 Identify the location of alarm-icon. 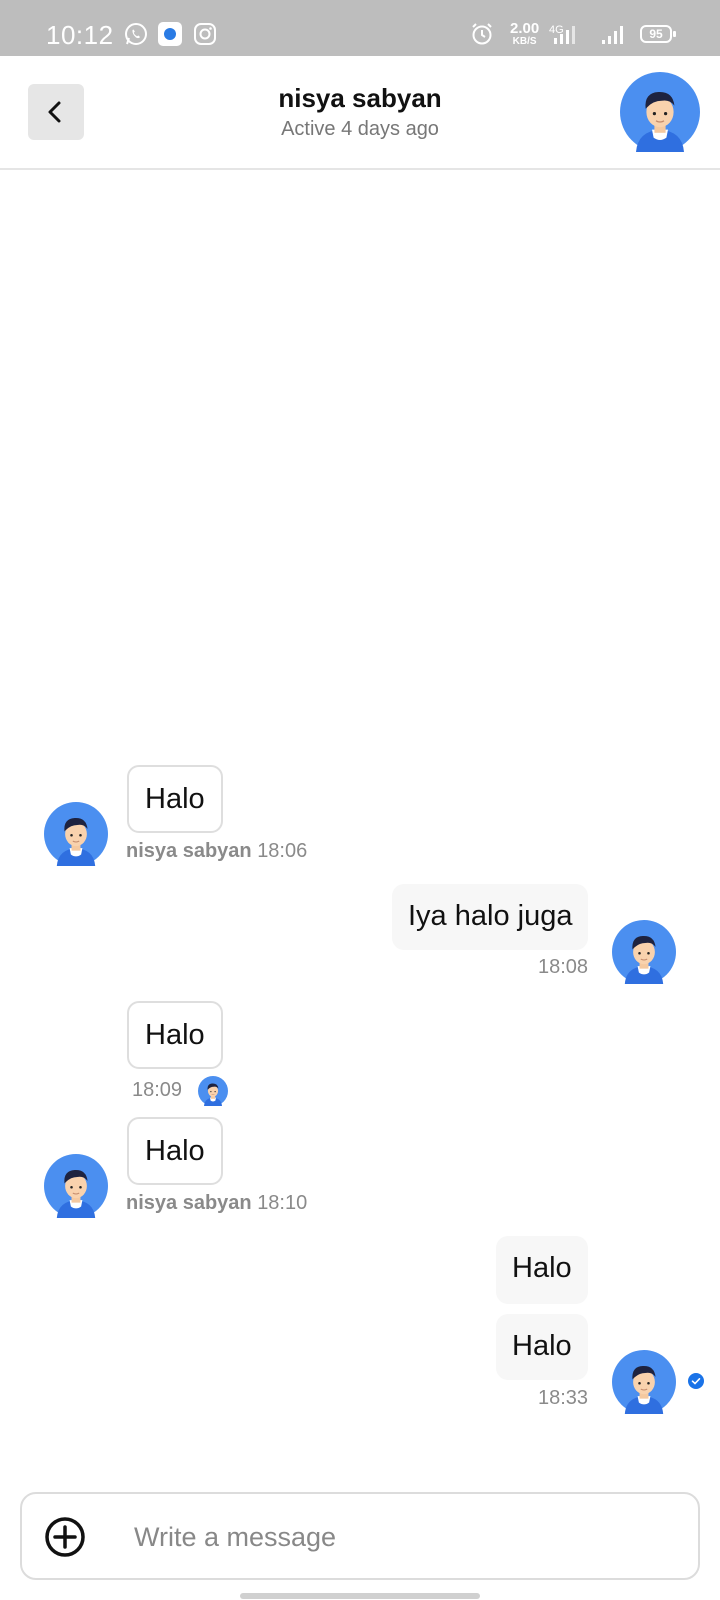
(482, 34).